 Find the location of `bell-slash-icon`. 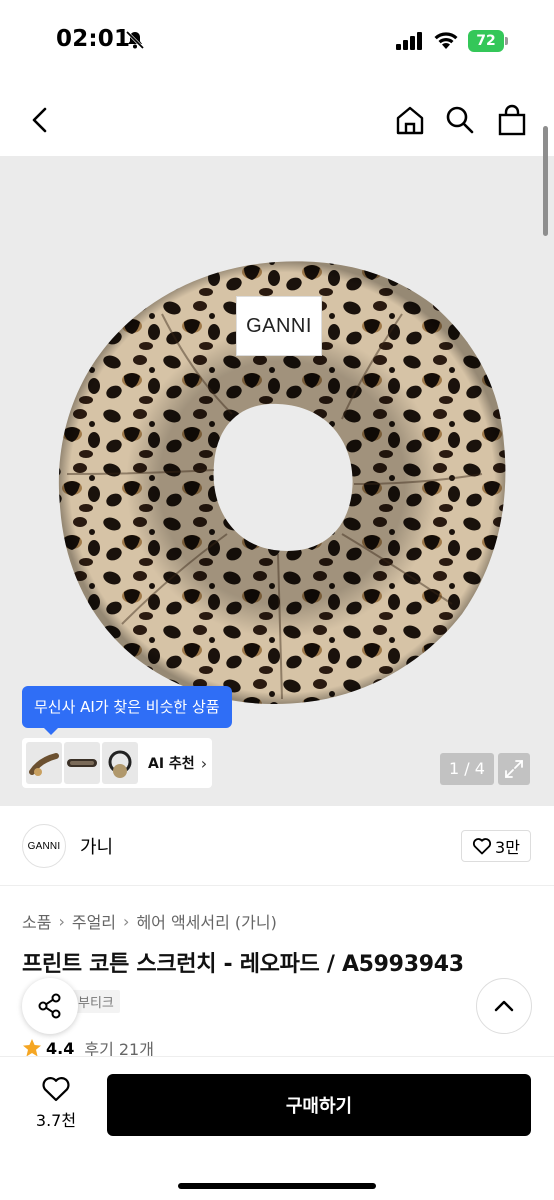

bell-slash-icon is located at coordinates (135, 40).